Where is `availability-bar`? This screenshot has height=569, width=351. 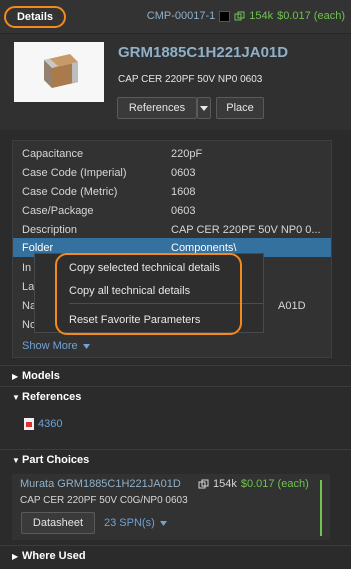
availability-bar is located at coordinates (321, 508).